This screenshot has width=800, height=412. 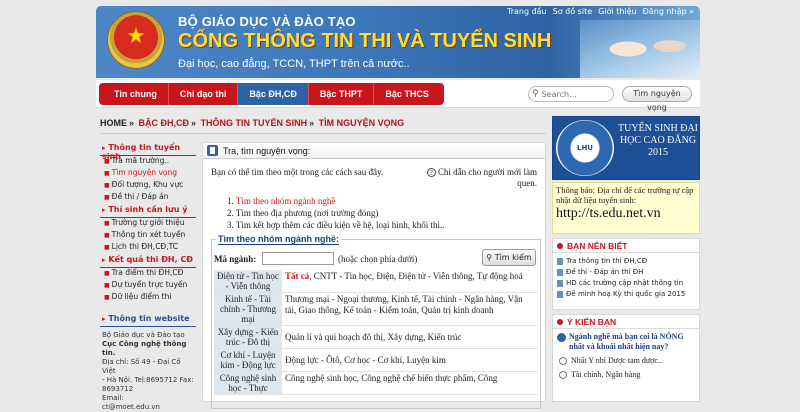 I want to click on row-category: Kinh tế - Tài chính - Thương mại, so click(x=248, y=309).